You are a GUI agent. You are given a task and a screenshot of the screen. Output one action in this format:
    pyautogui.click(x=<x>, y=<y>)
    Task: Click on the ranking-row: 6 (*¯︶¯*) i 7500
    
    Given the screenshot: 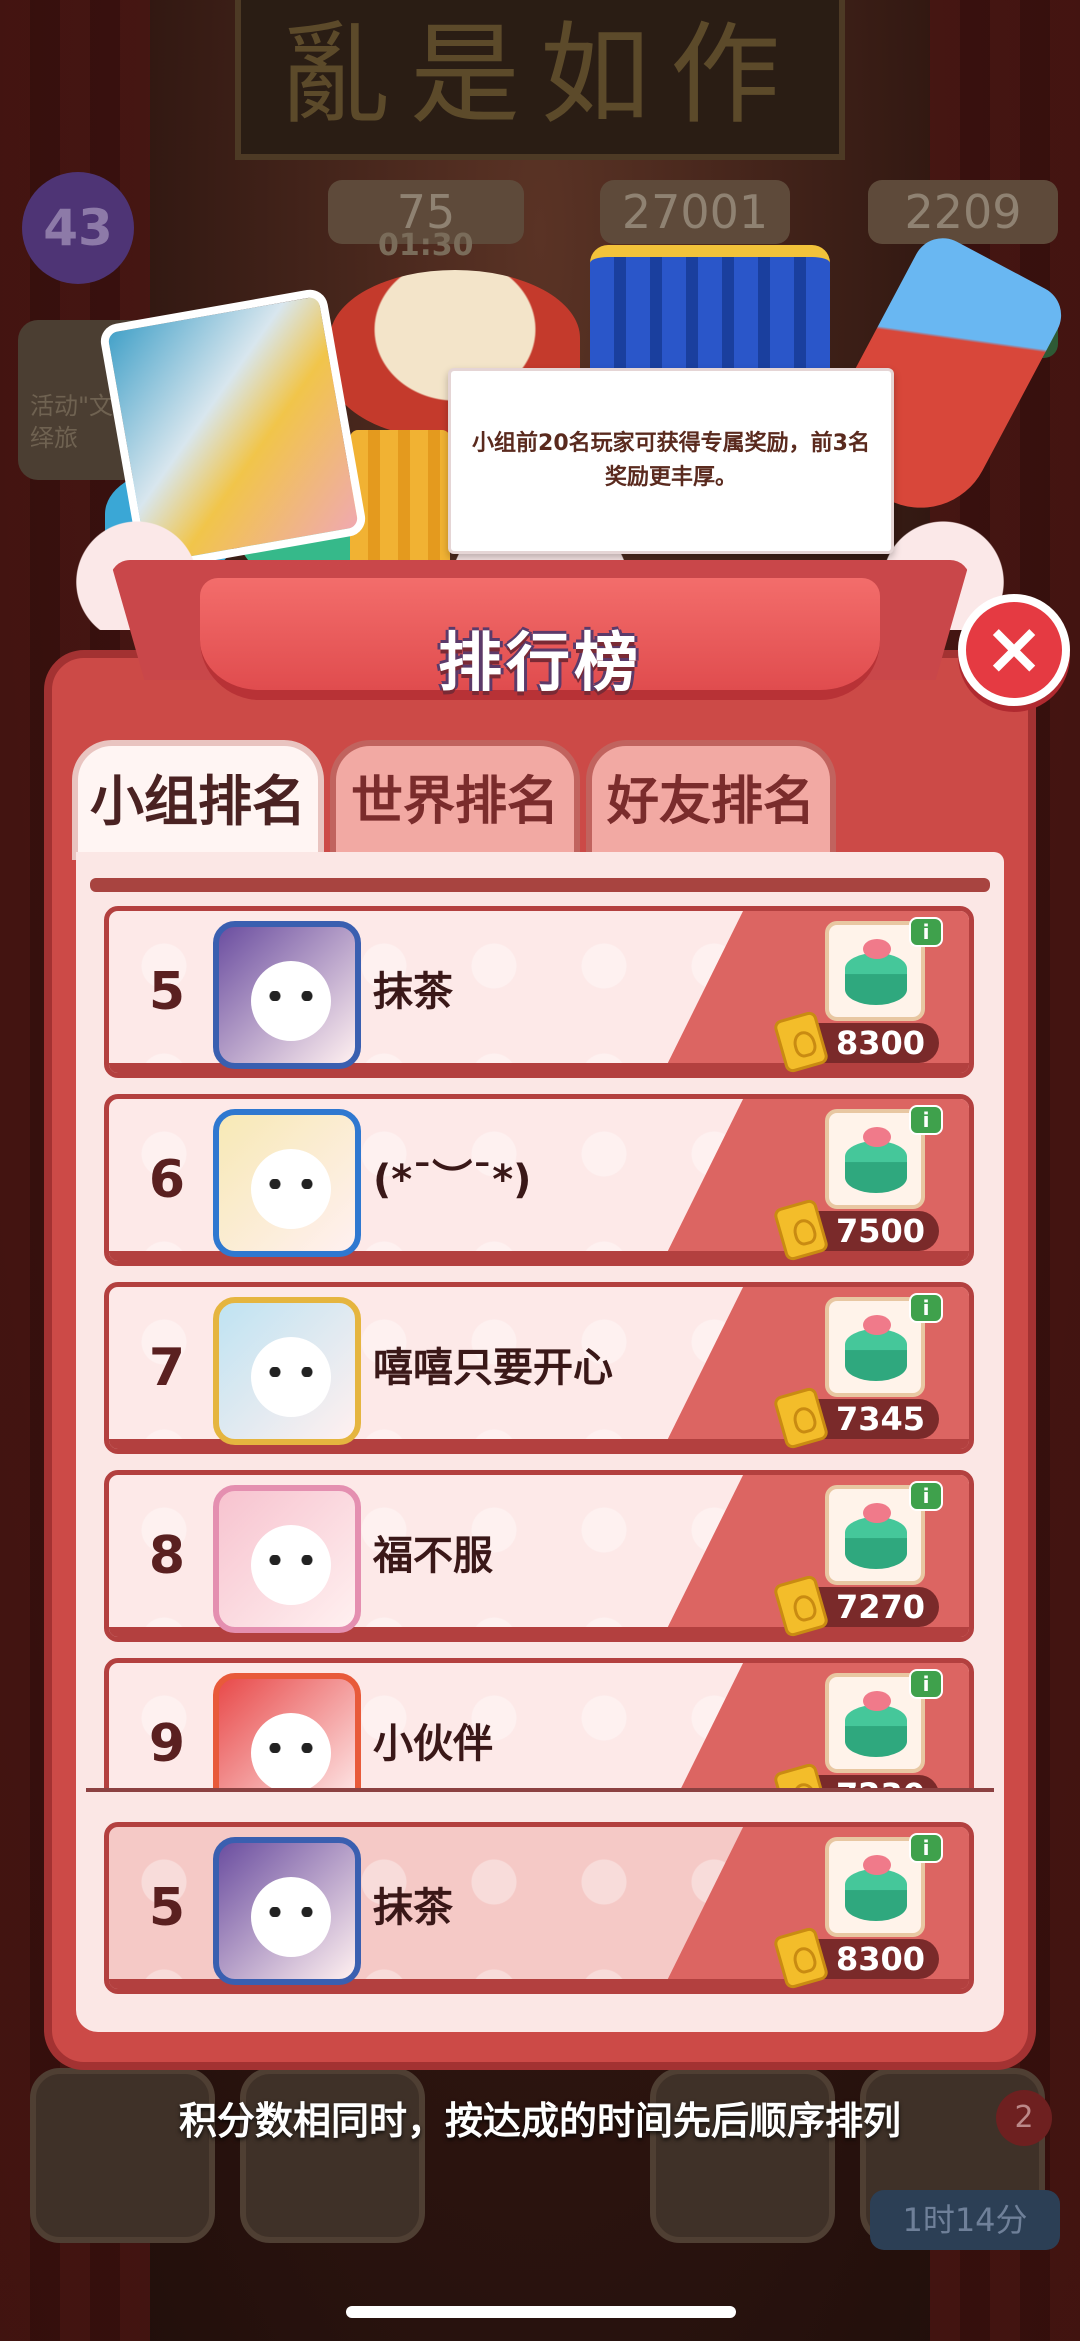 What is the action you would take?
    pyautogui.click(x=539, y=1180)
    